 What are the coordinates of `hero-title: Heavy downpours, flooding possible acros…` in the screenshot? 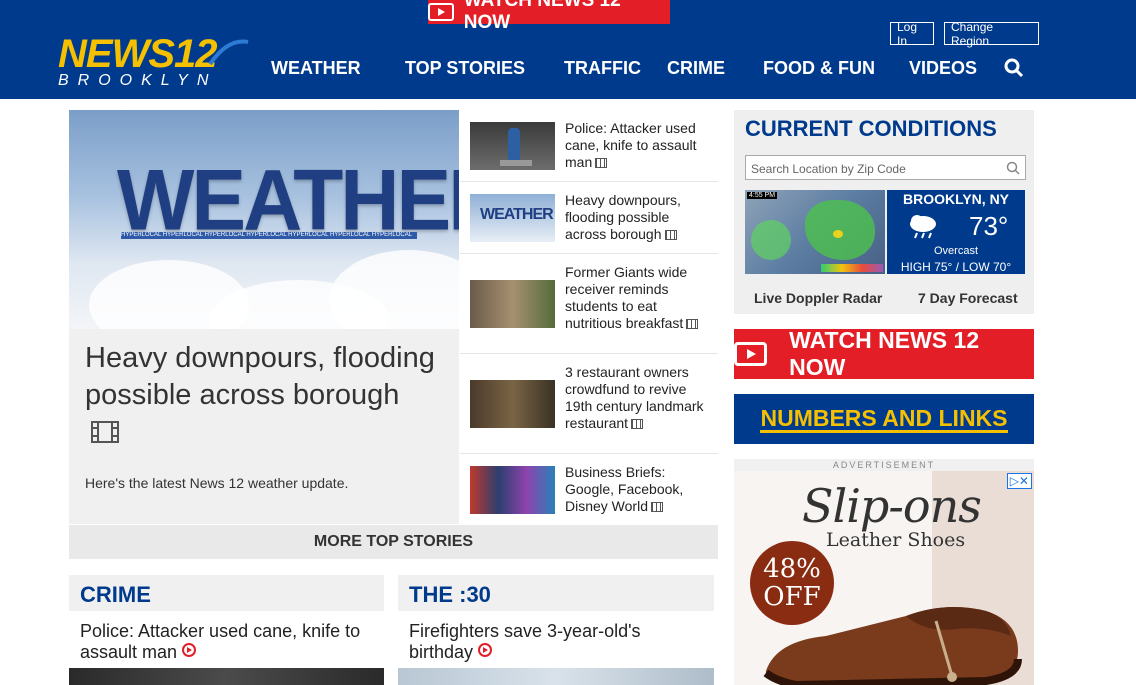 It's located at (260, 395).